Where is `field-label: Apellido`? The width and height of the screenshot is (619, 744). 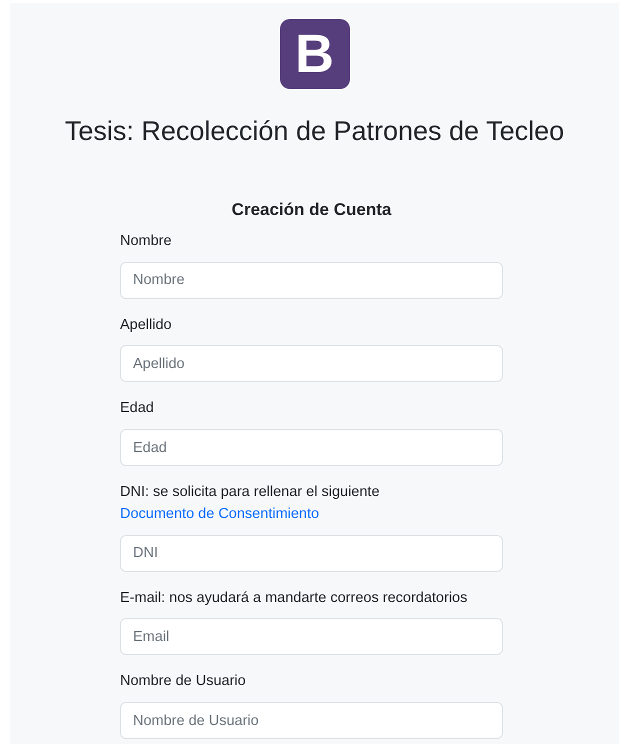
field-label: Apellido is located at coordinates (146, 325).